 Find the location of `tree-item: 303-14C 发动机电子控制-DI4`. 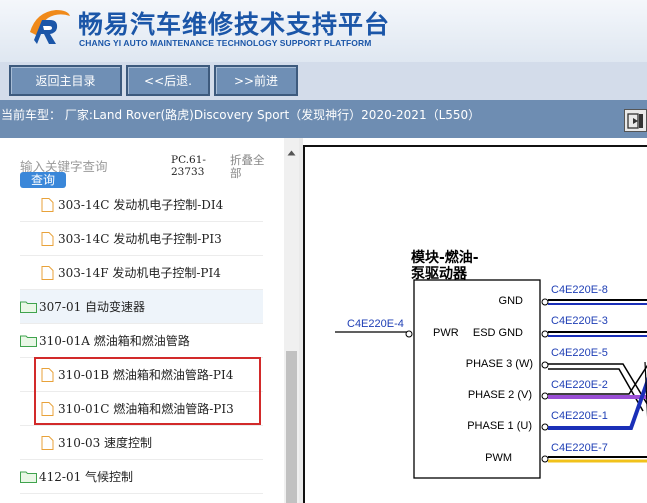

tree-item: 303-14C 发动机电子控制-DI4 is located at coordinates (141, 205).